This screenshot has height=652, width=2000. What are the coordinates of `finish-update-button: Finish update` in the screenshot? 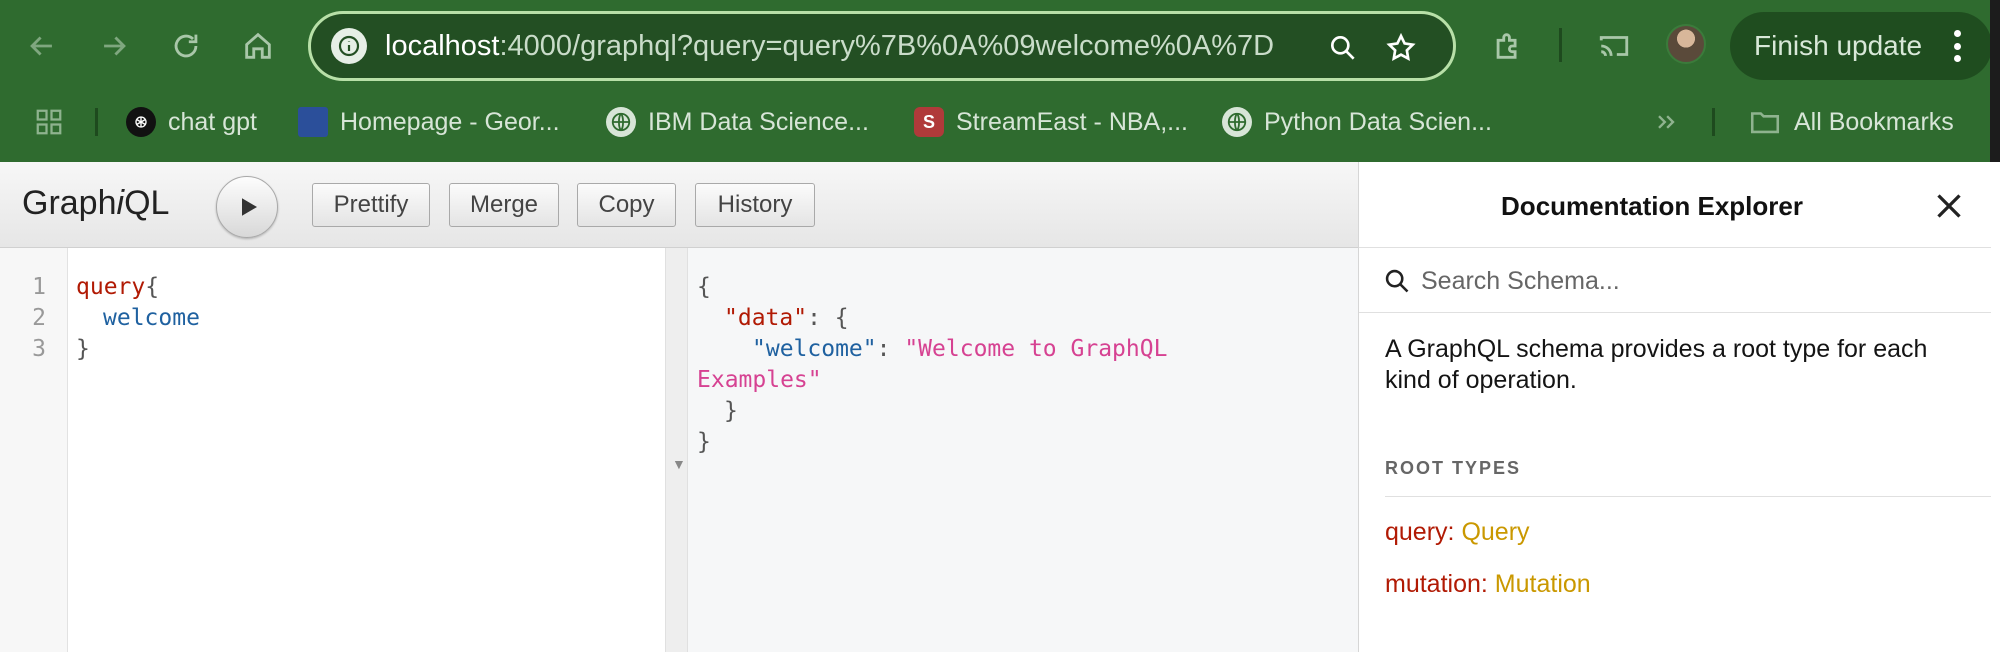 It's located at (1861, 46).